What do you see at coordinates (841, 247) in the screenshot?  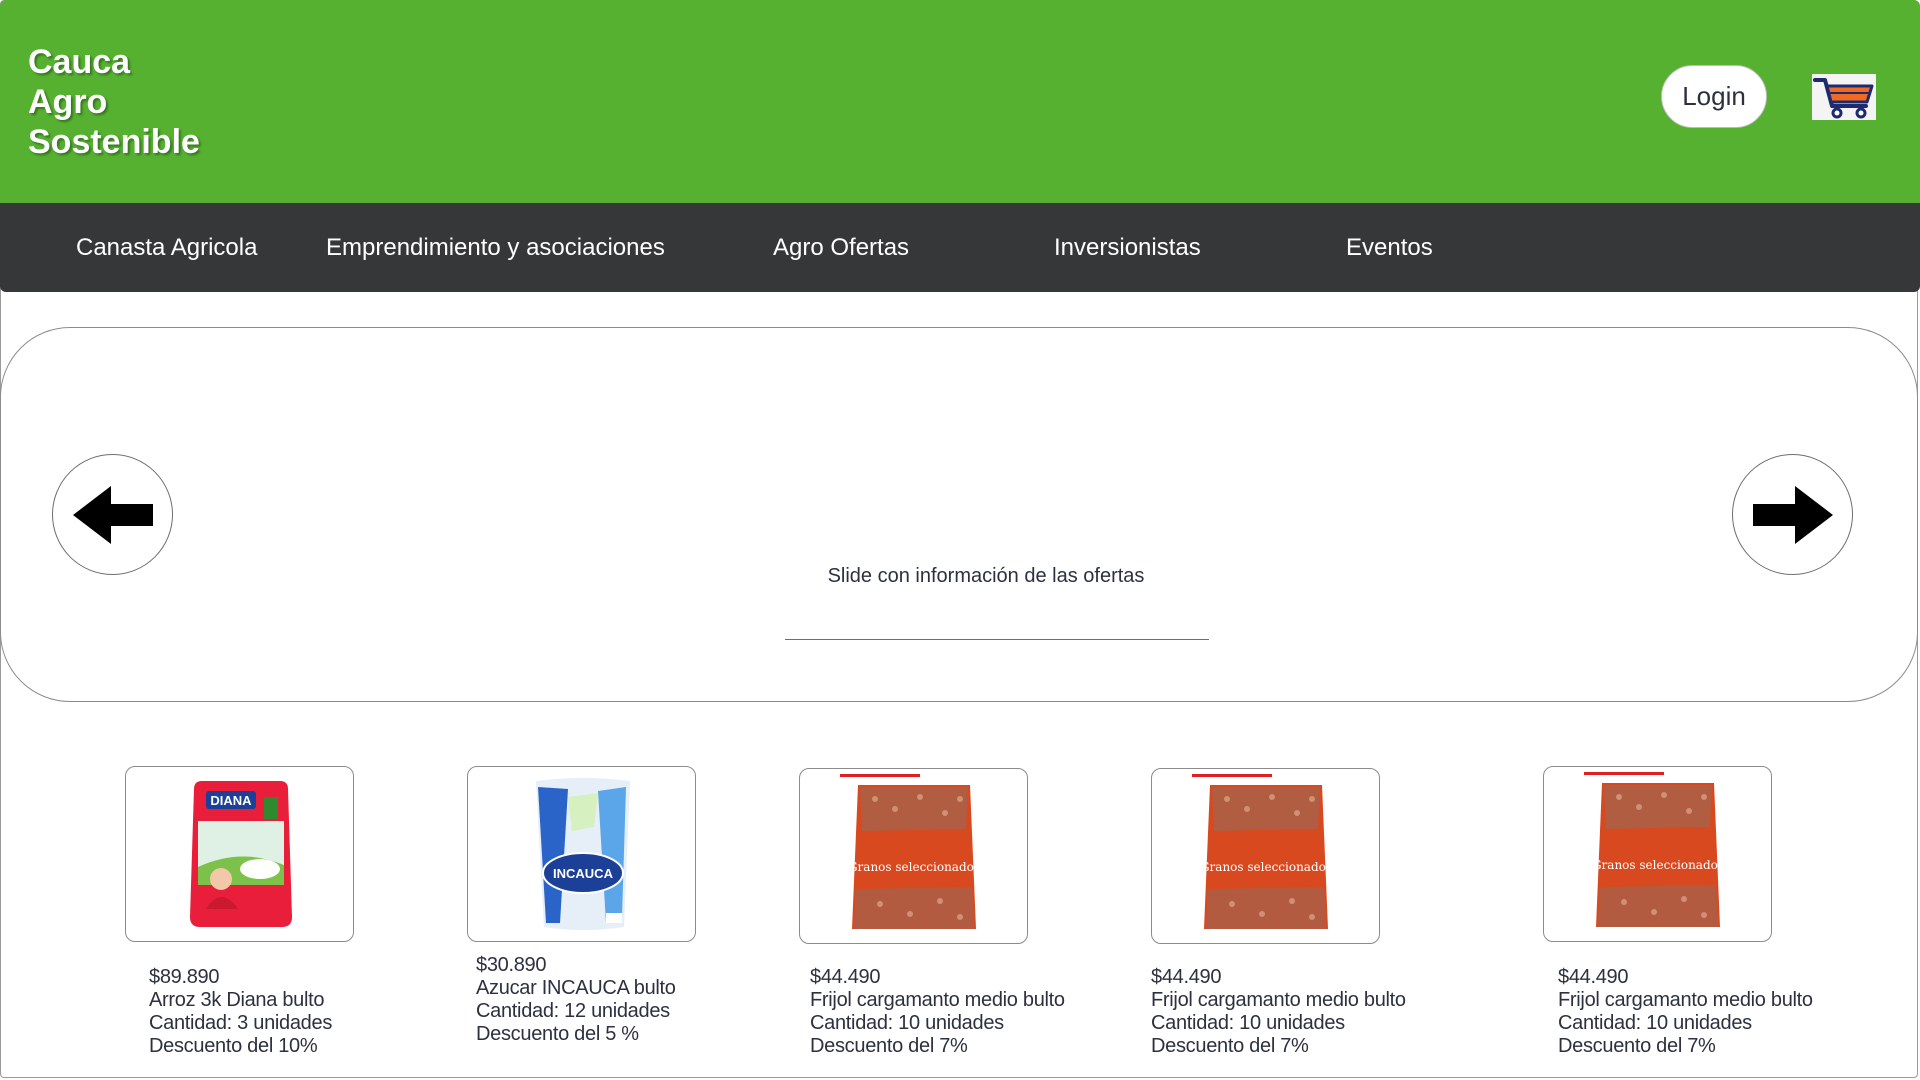 I see `nav-item-agro-ofertas: Agro Ofertas` at bounding box center [841, 247].